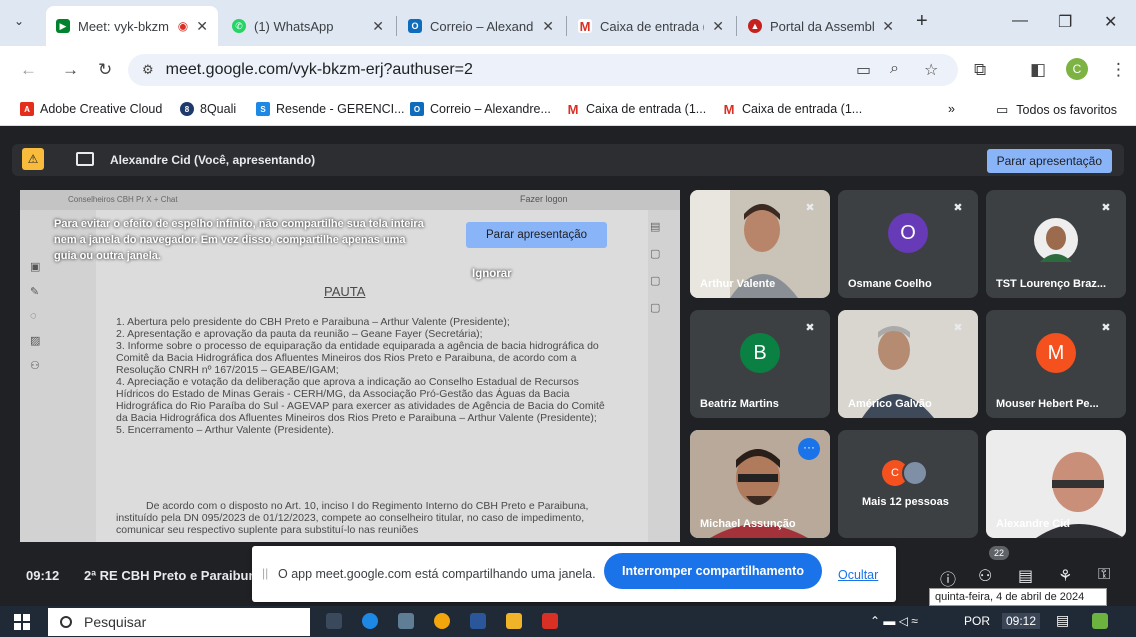  I want to click on cursor-icon: ▣, so click(35, 267).